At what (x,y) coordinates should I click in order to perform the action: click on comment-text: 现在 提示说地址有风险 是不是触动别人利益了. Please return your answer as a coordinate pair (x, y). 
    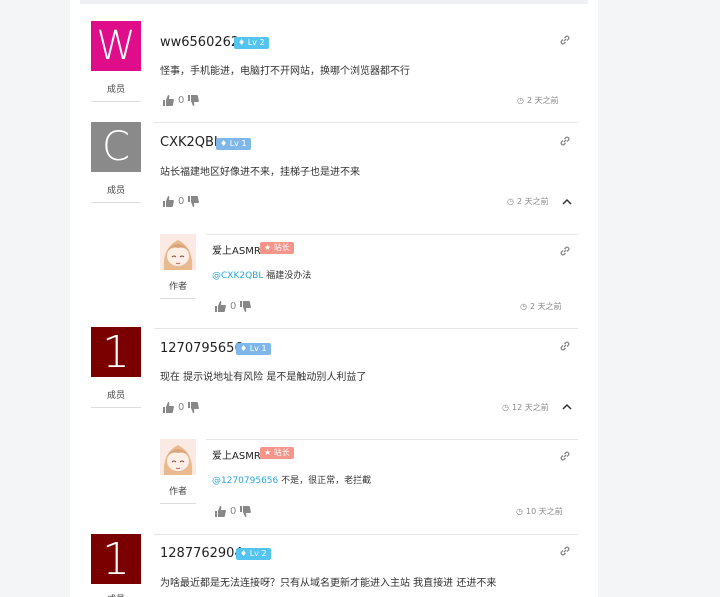
    Looking at the image, I should click on (263, 377).